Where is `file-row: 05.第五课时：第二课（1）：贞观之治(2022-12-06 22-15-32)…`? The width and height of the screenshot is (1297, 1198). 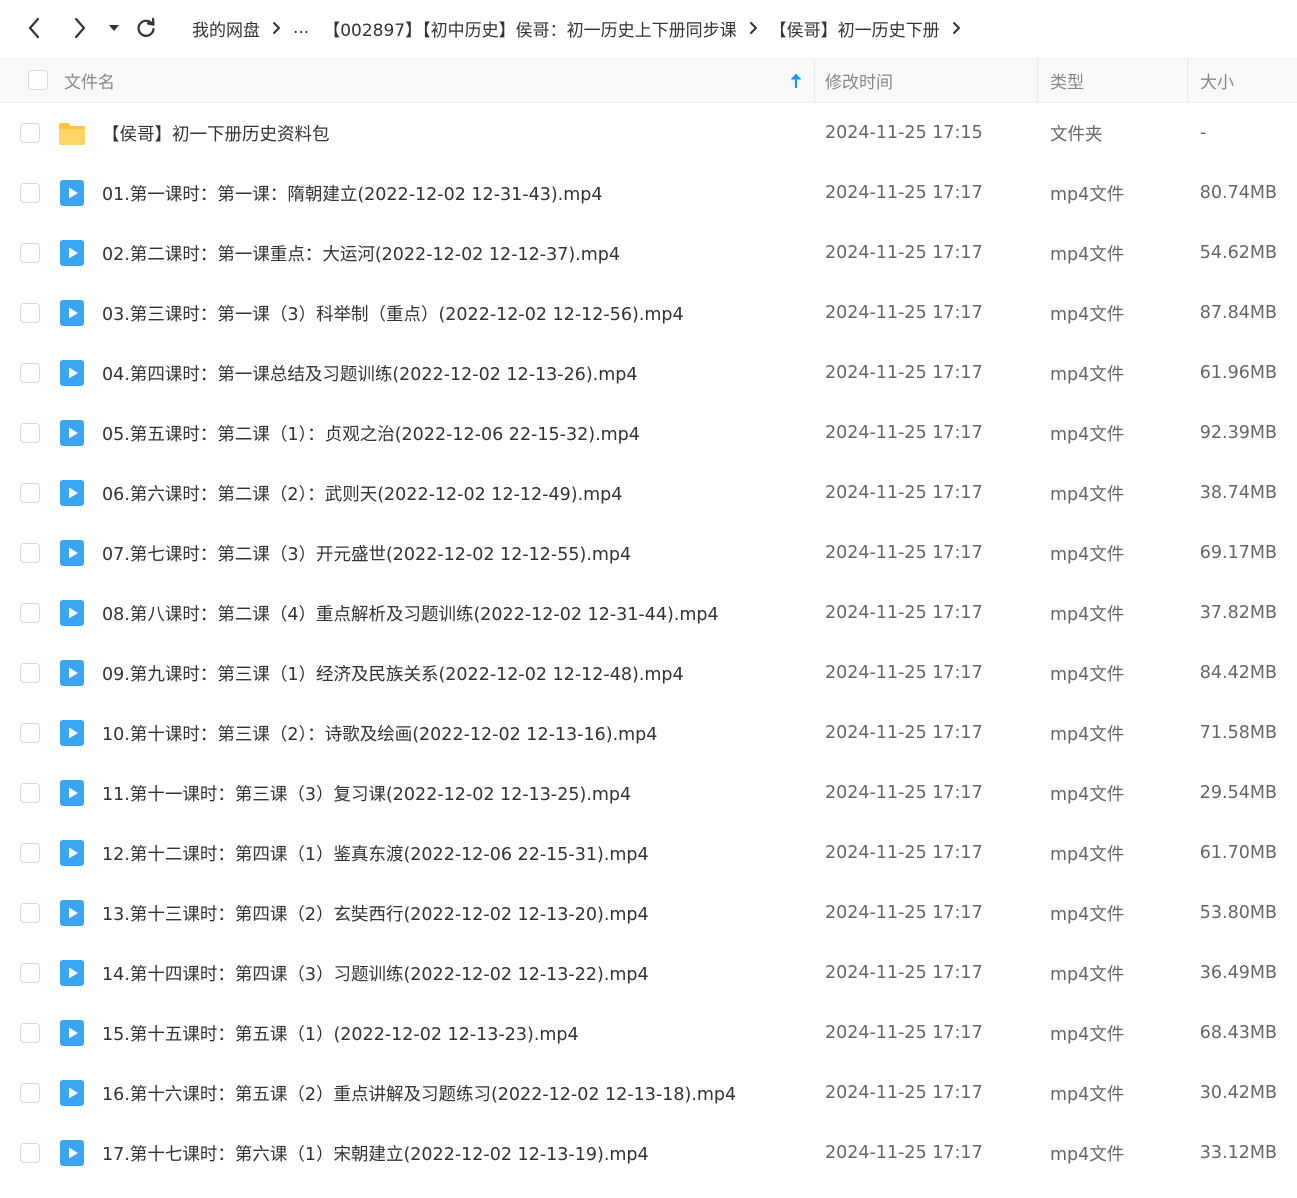 file-row: 05.第五课时：第二课（1）：贞观之治(2022-12-06 22-15-32)… is located at coordinates (648, 433).